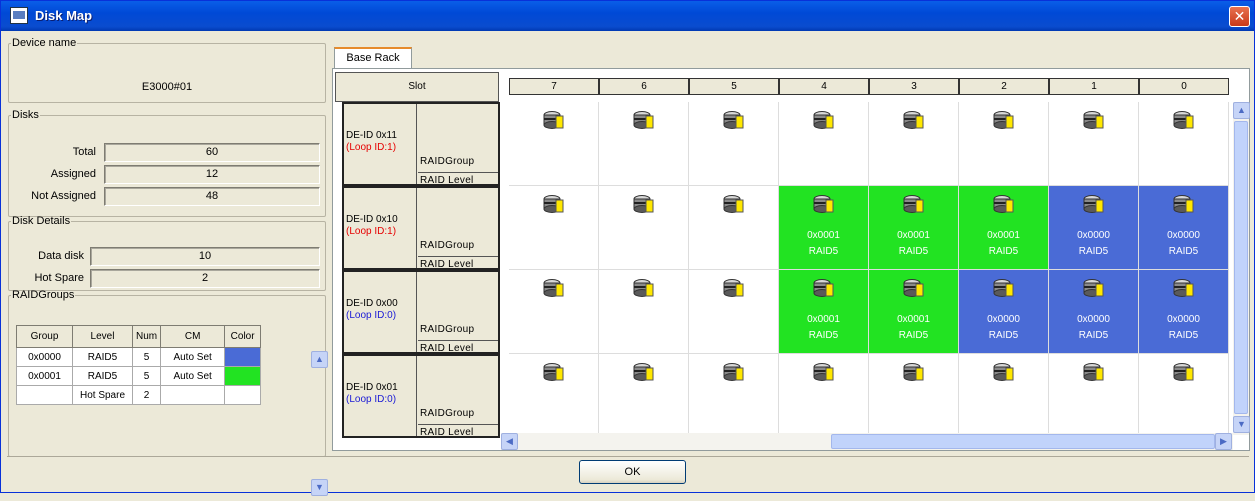 Image resolution: width=1255 pixels, height=501 pixels. Describe the element at coordinates (509, 441) in the screenshot. I see `scroll-left-icon: ◀` at that location.